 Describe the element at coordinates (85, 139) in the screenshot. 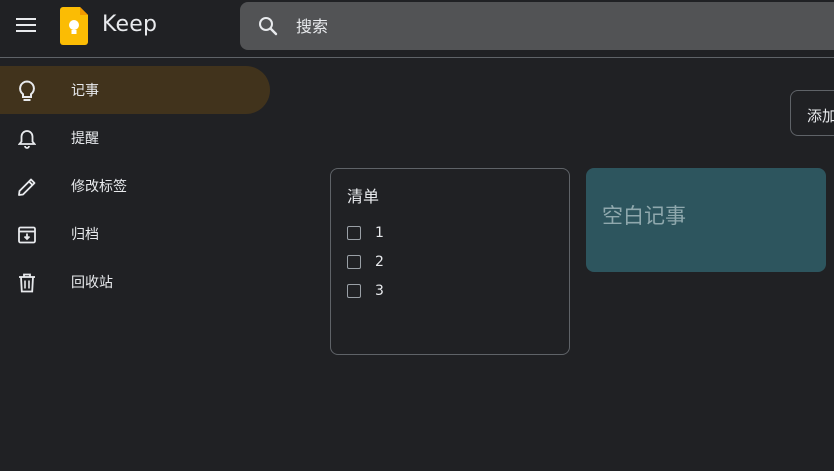

I see `sidebar-item-label: 提醒` at that location.